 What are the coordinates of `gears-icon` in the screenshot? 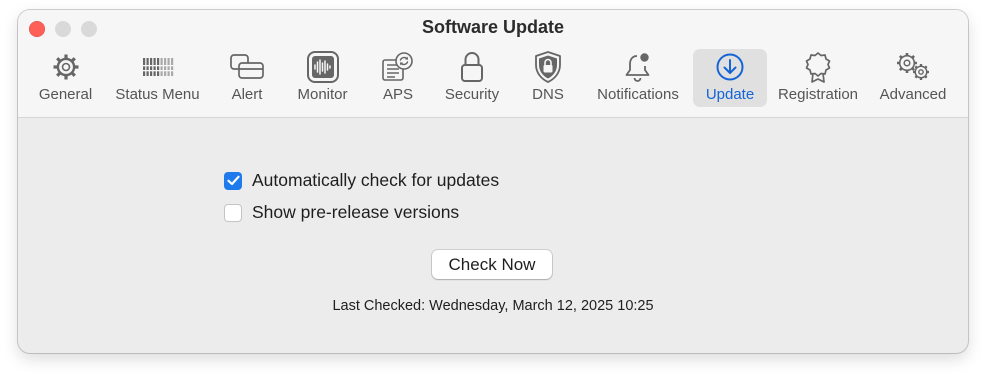 It's located at (913, 67).